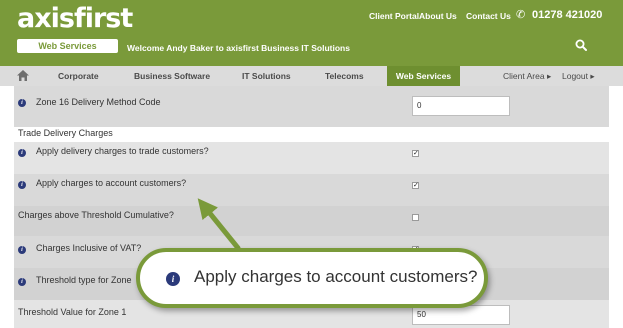 This screenshot has height=328, width=623. I want to click on nav-it-solutions: IT Solutions, so click(266, 76).